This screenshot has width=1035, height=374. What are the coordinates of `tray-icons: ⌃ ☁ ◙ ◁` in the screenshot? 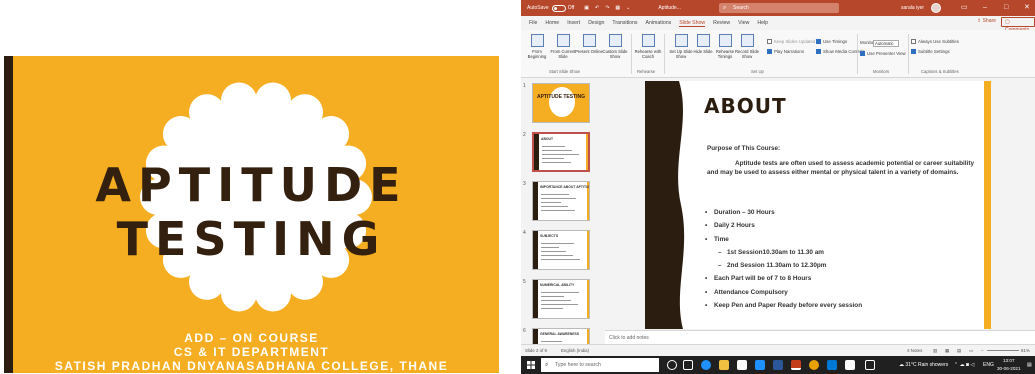 It's located at (964, 365).